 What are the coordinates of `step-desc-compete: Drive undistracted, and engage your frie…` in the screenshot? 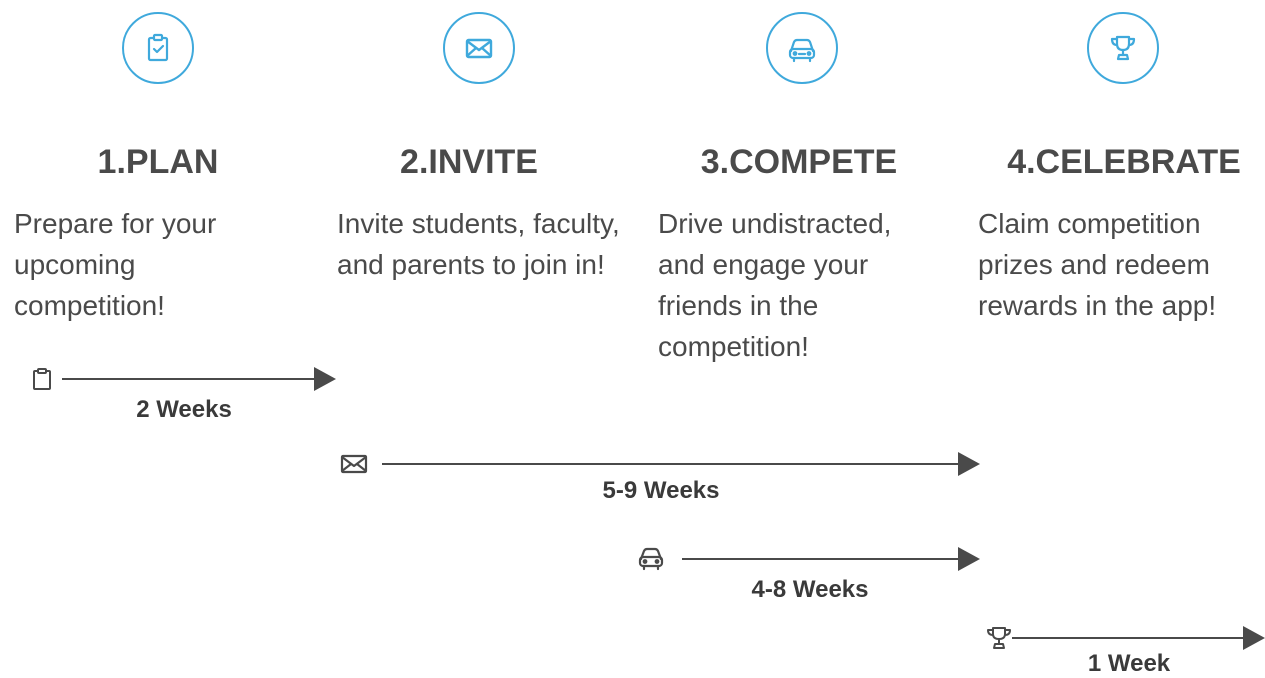 It's located at (775, 285).